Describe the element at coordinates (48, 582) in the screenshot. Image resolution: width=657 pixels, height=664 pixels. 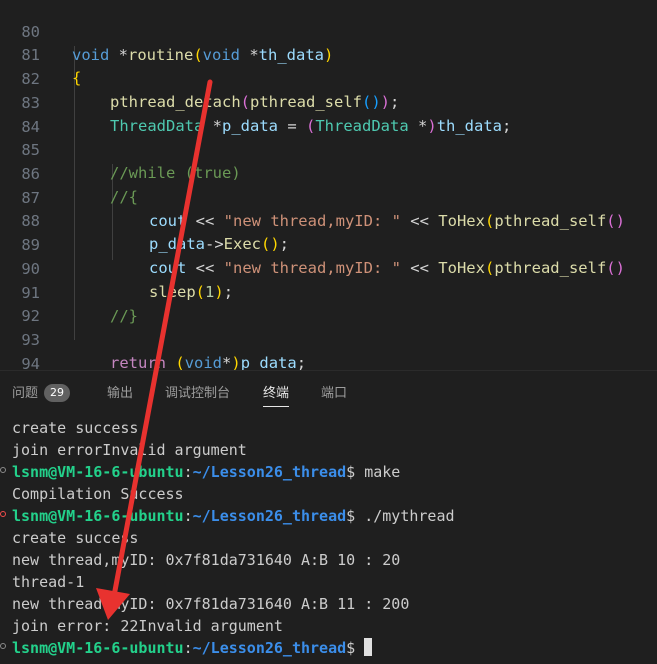
I see `terminal-output-line: thread-1` at that location.